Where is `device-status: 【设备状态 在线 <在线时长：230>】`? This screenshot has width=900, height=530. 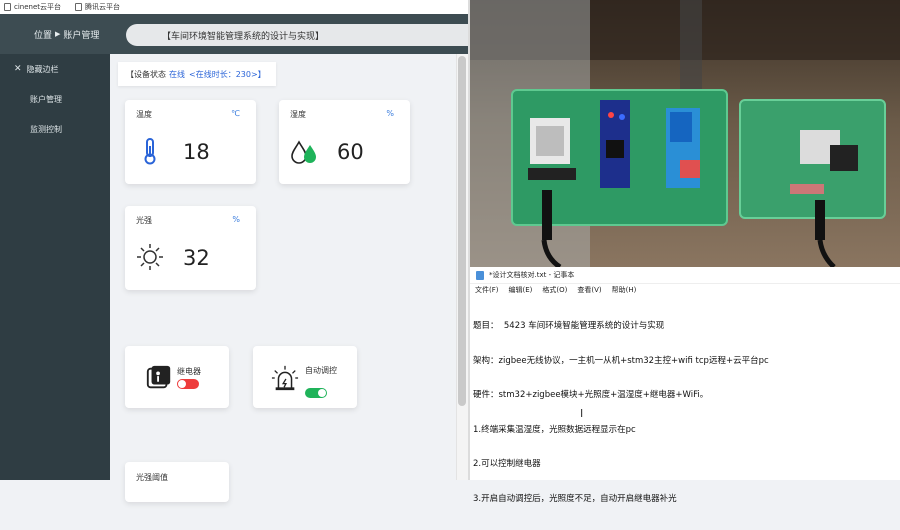 device-status: 【设备状态 在线 <在线时长：230>】 is located at coordinates (197, 74).